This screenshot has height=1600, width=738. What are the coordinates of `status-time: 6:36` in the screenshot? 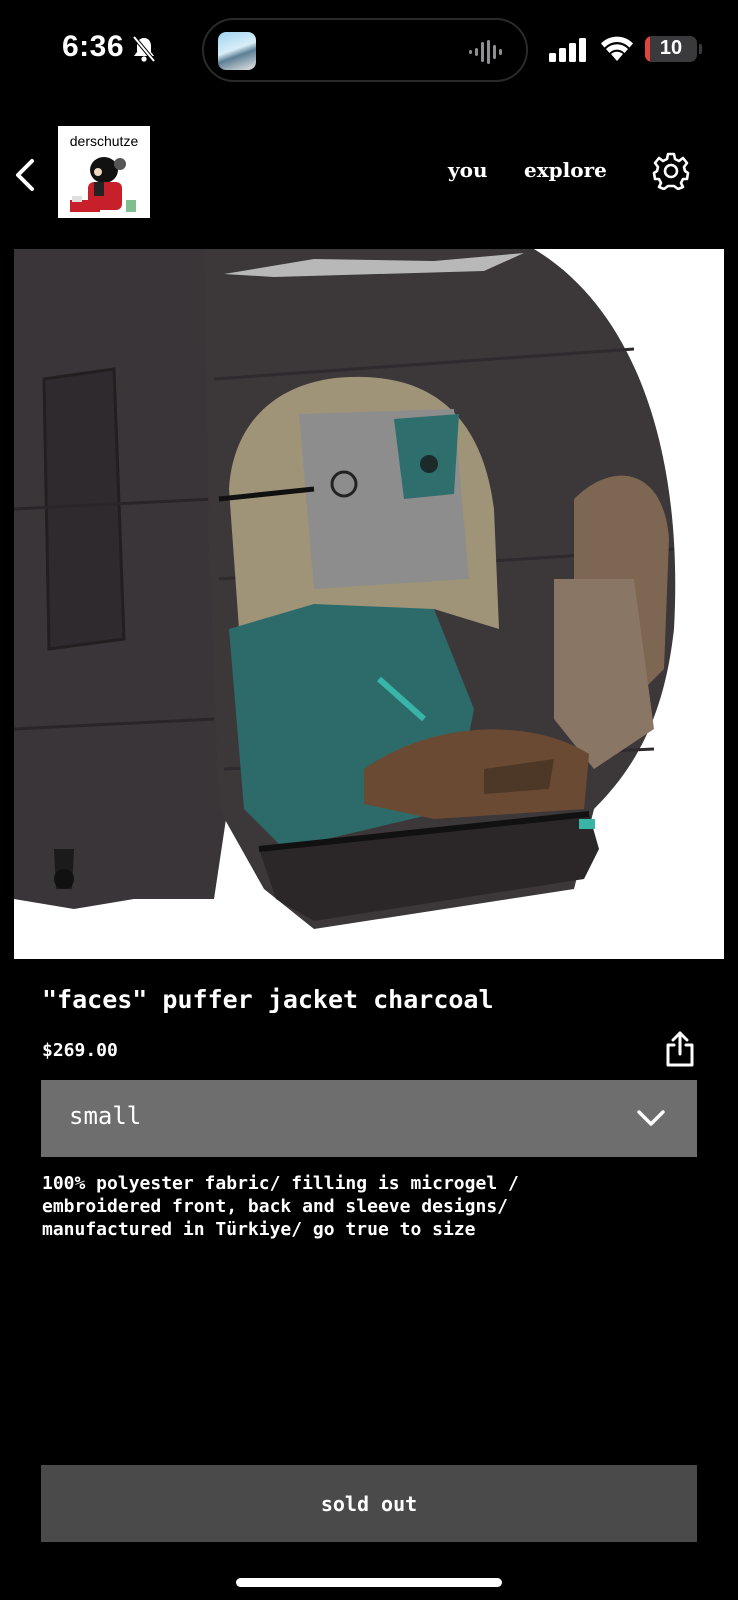 It's located at (93, 46).